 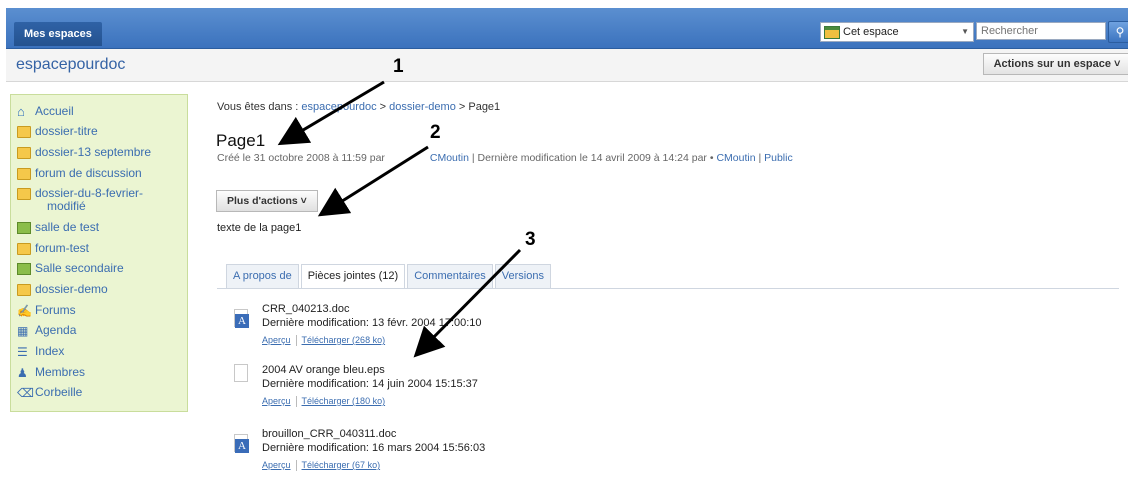 What do you see at coordinates (398, 66) in the screenshot?
I see `annotation-number-1: 1` at bounding box center [398, 66].